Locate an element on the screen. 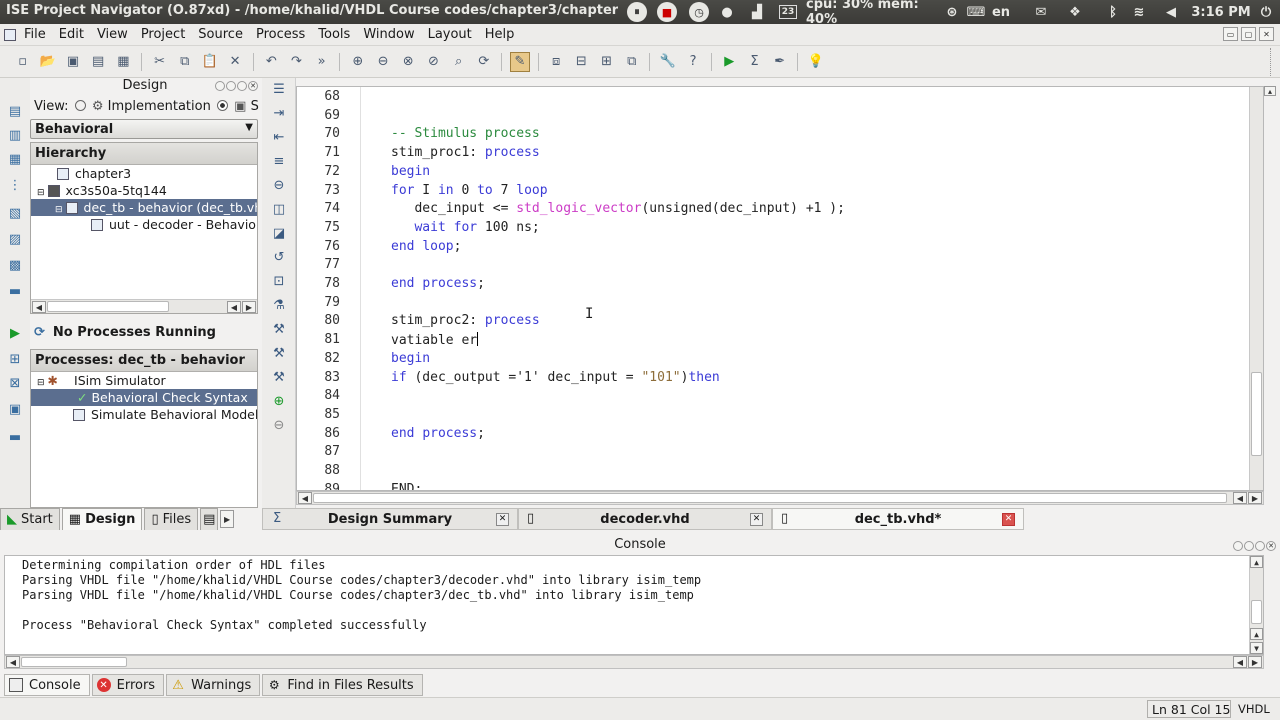 This screenshot has width=1280, height=720. edit-icon: ▩ is located at coordinates (15, 267).